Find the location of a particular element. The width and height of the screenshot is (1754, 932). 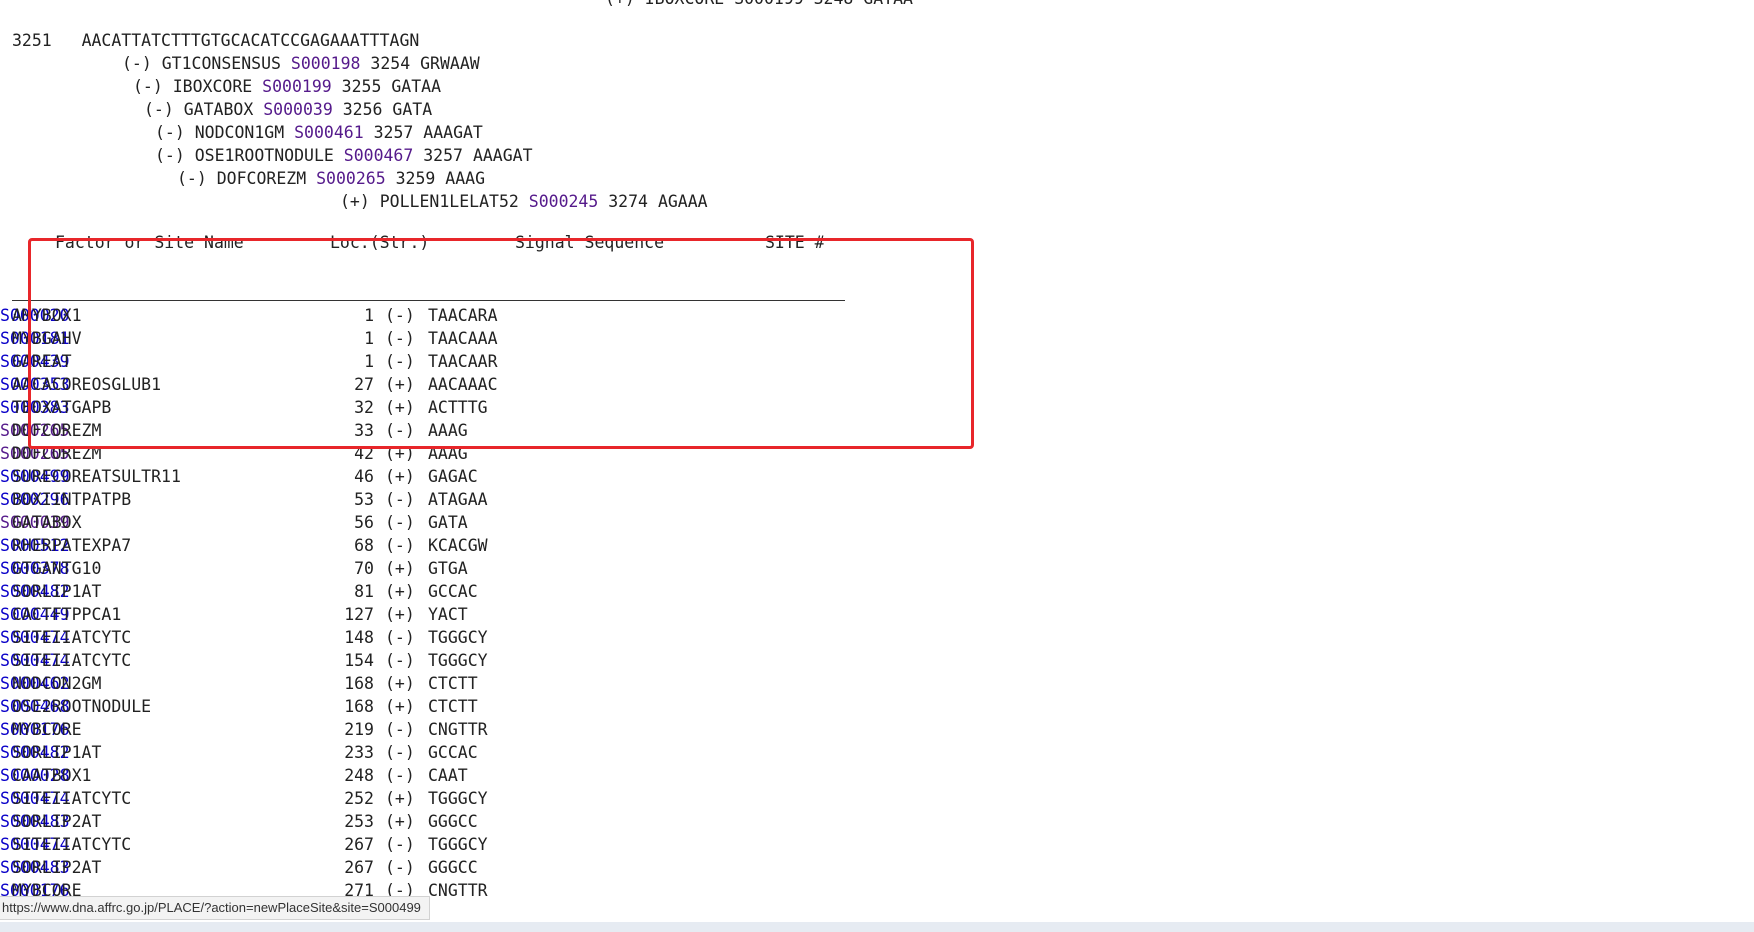

factor-location: 56 is located at coordinates (364, 522).